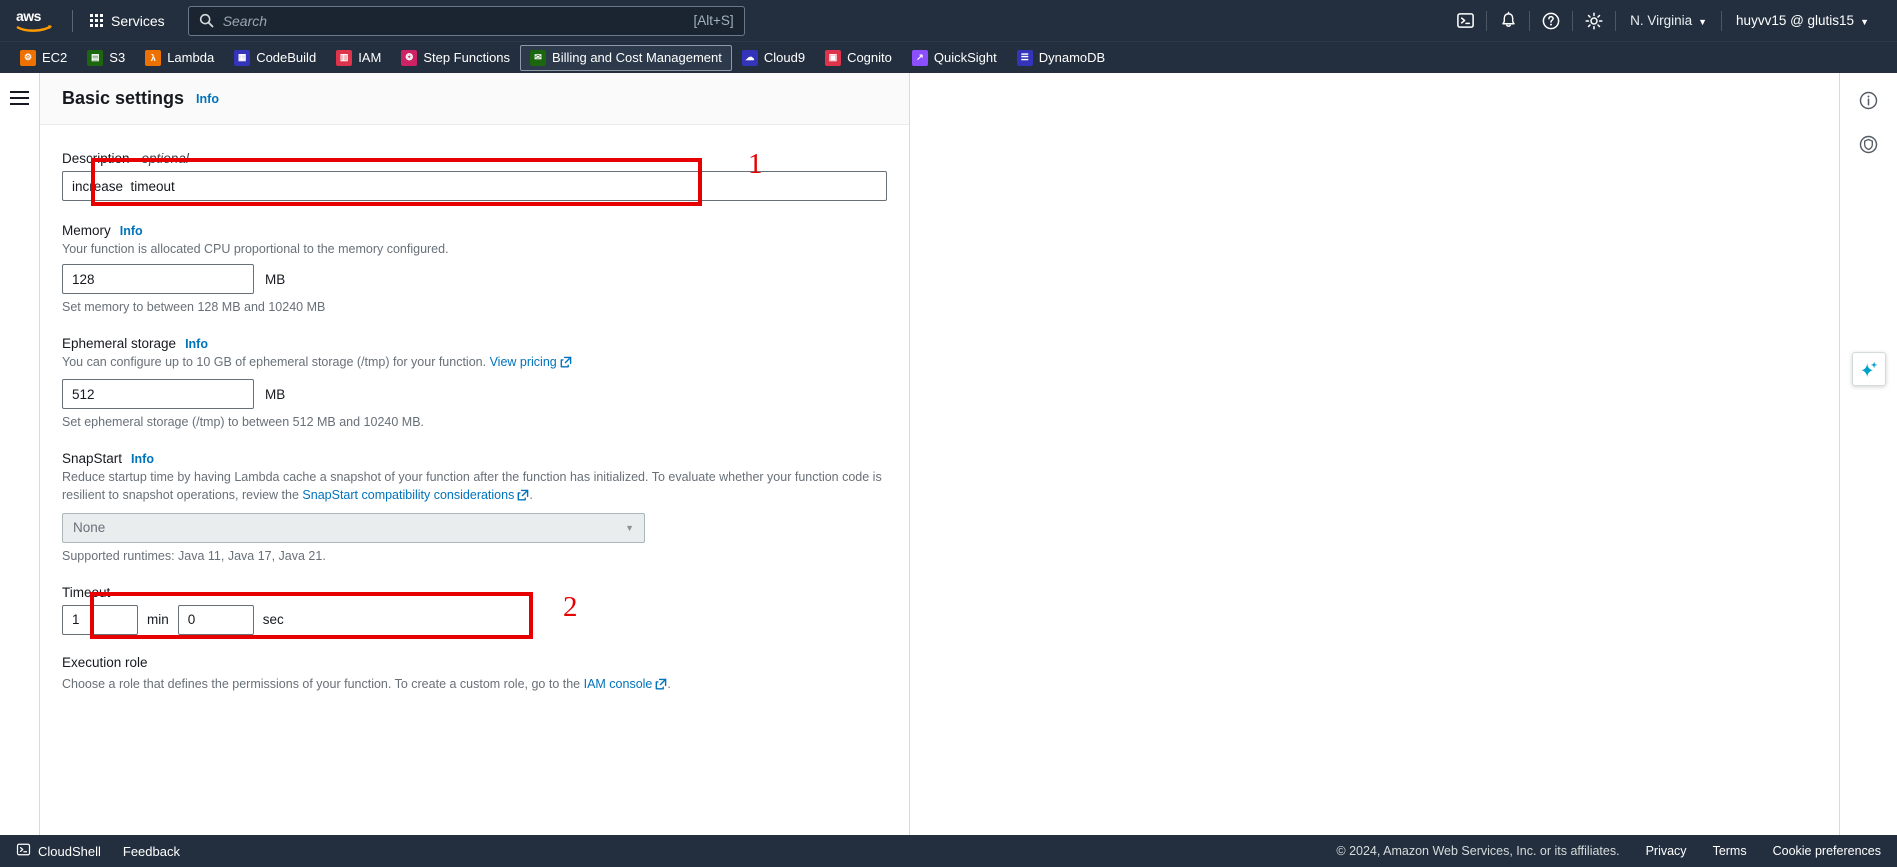 The image size is (1897, 867). I want to click on timeout-min-unit-label: min, so click(158, 619).